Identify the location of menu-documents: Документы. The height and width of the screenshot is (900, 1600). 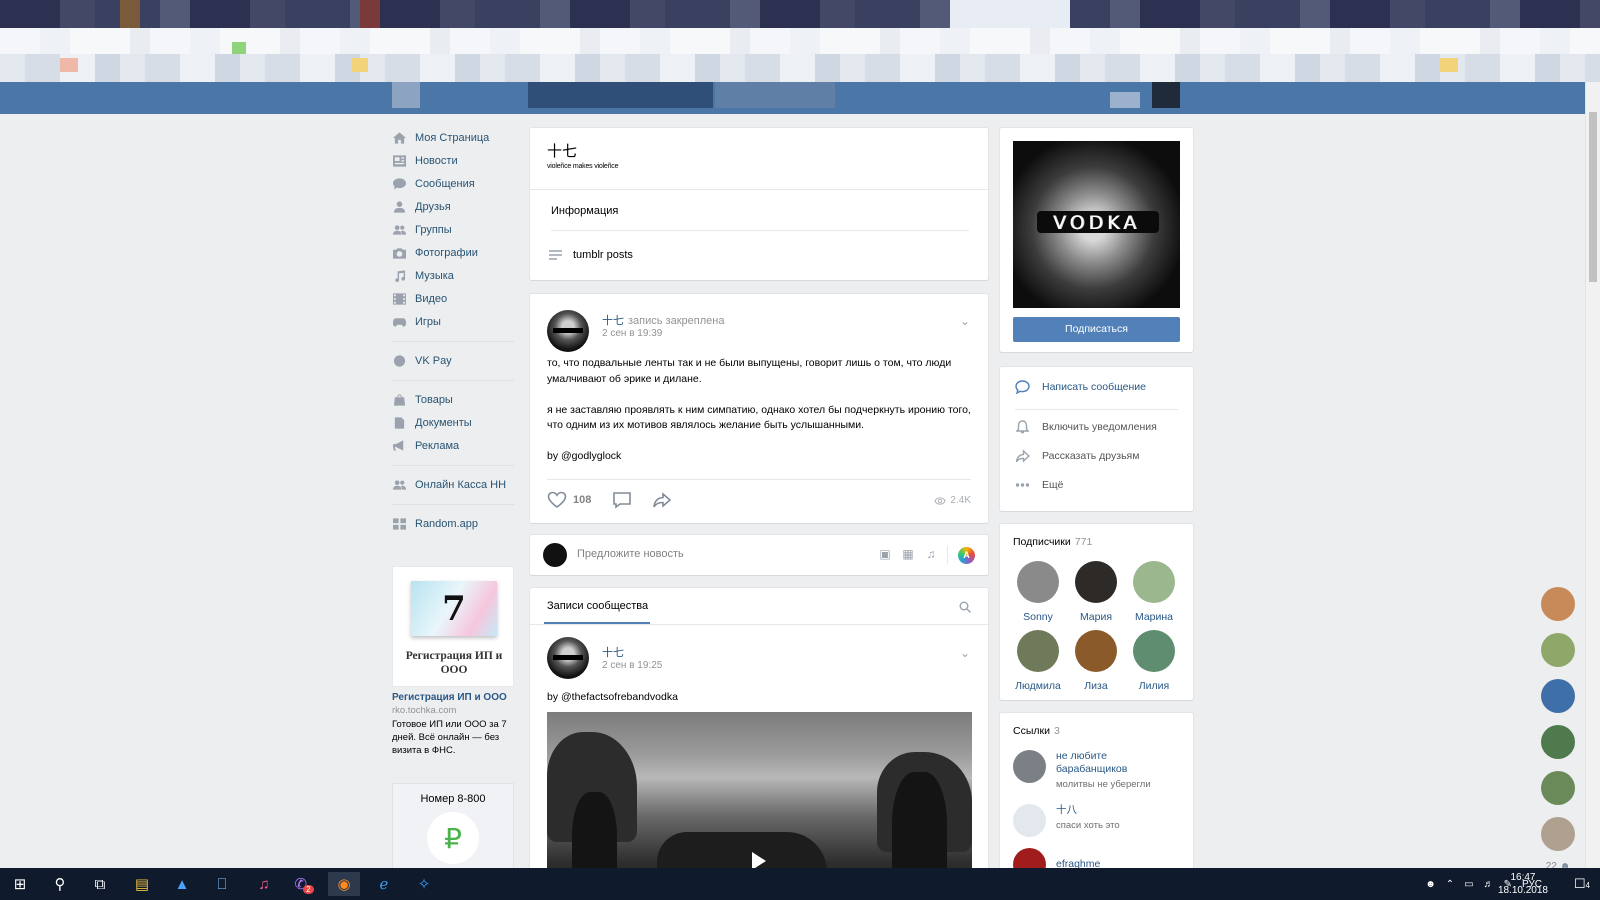
(453, 422).